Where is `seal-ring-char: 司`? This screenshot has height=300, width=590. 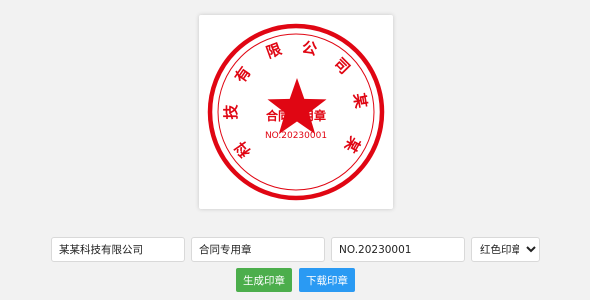 seal-ring-char: 司 is located at coordinates (341, 65).